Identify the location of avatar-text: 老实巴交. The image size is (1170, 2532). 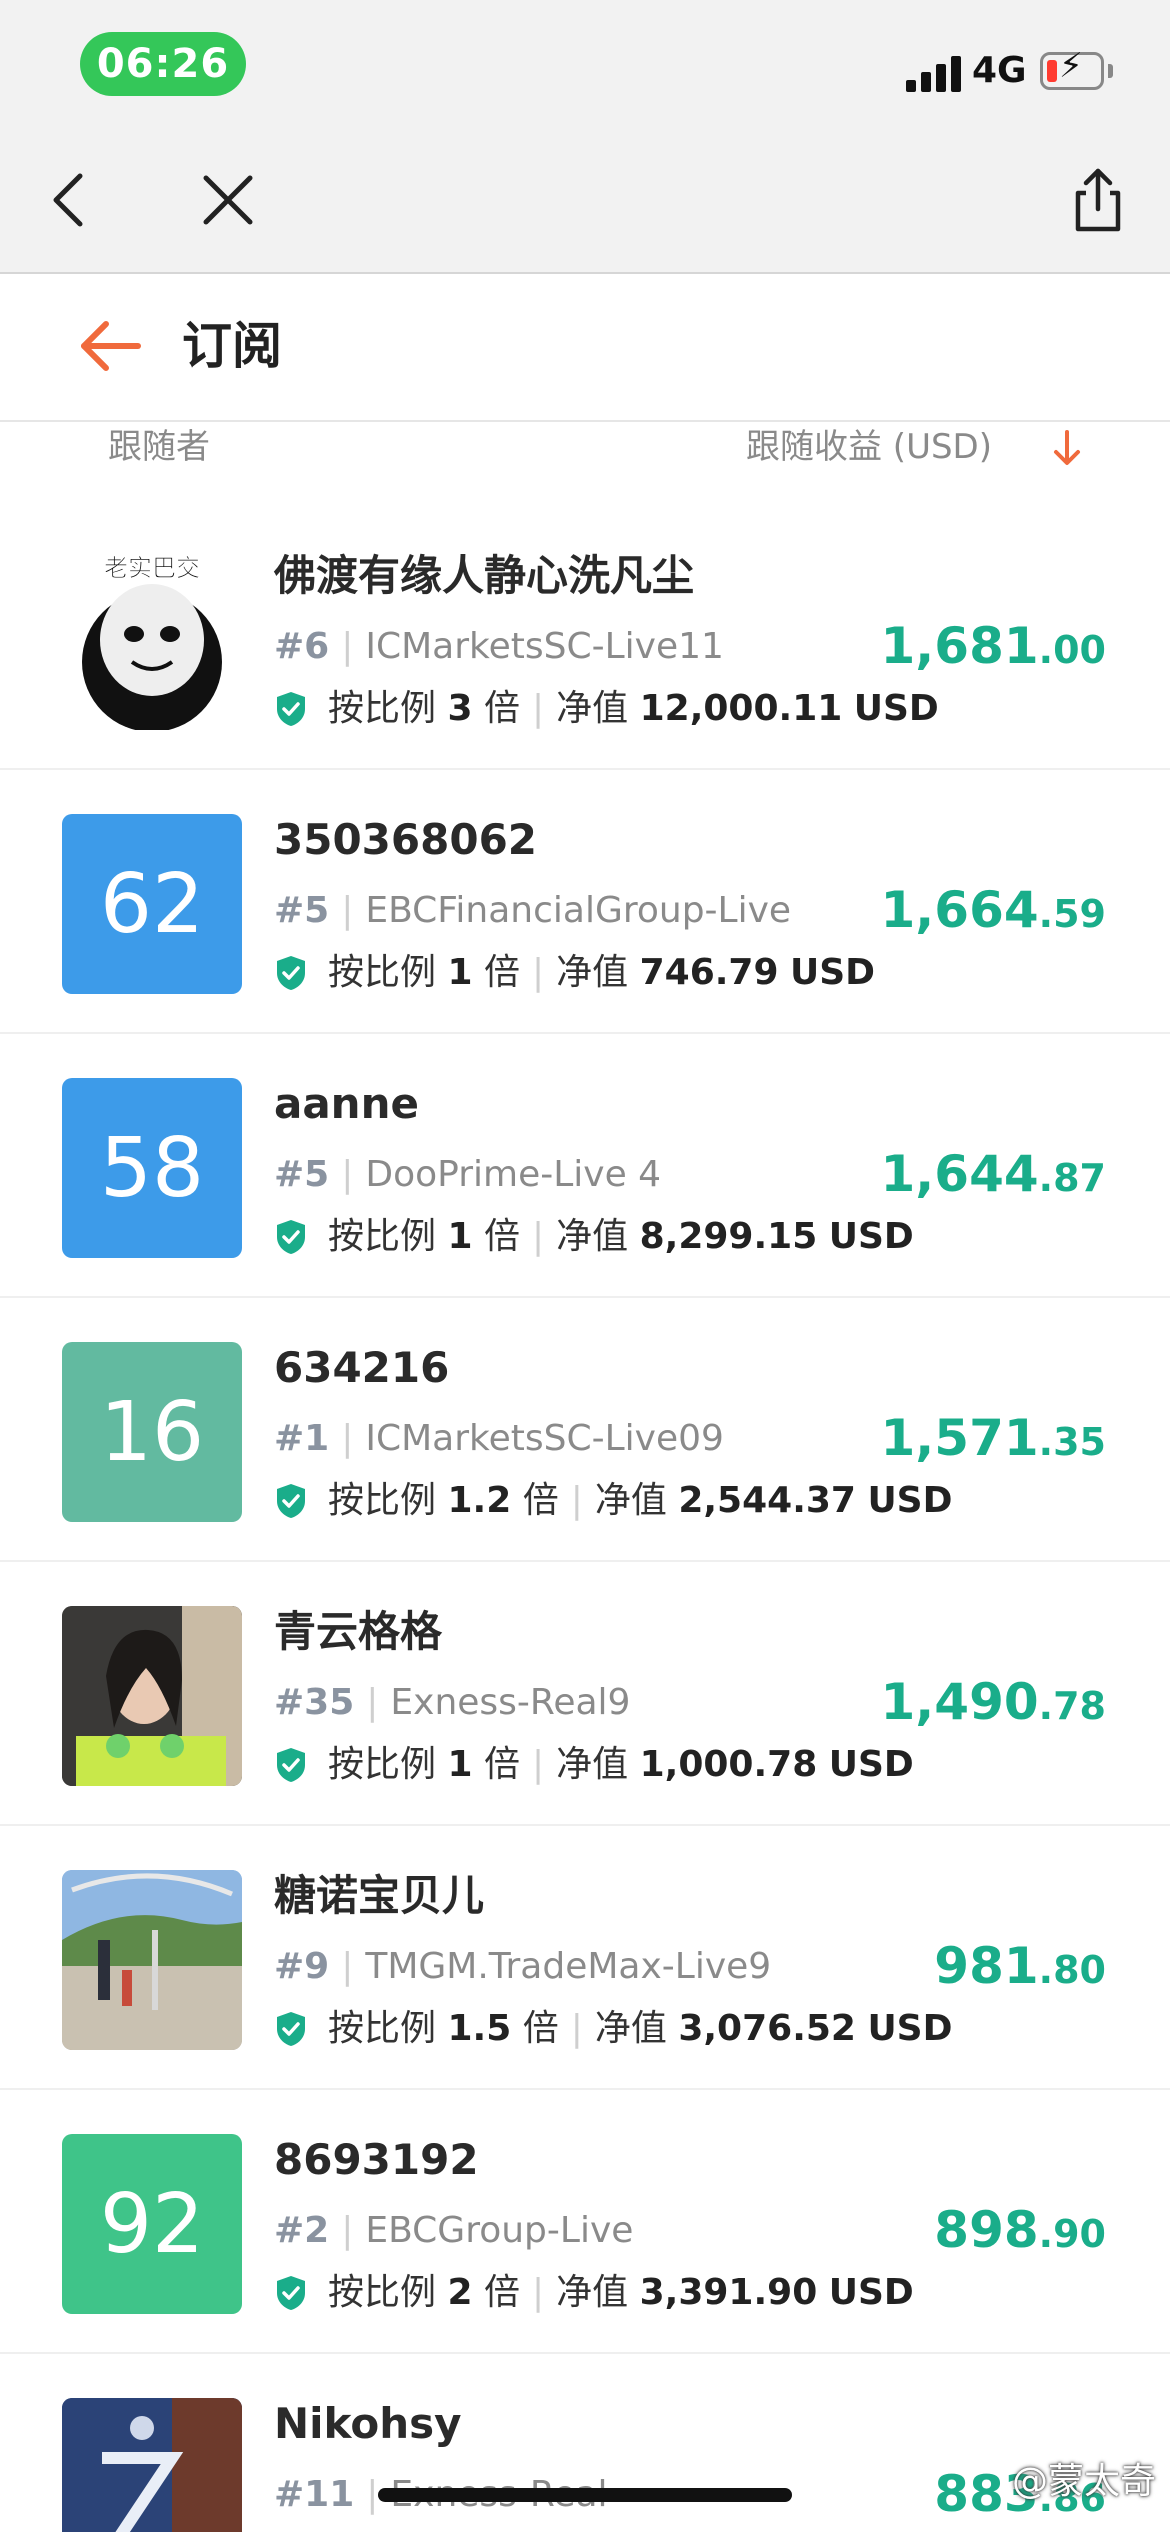
(152, 568).